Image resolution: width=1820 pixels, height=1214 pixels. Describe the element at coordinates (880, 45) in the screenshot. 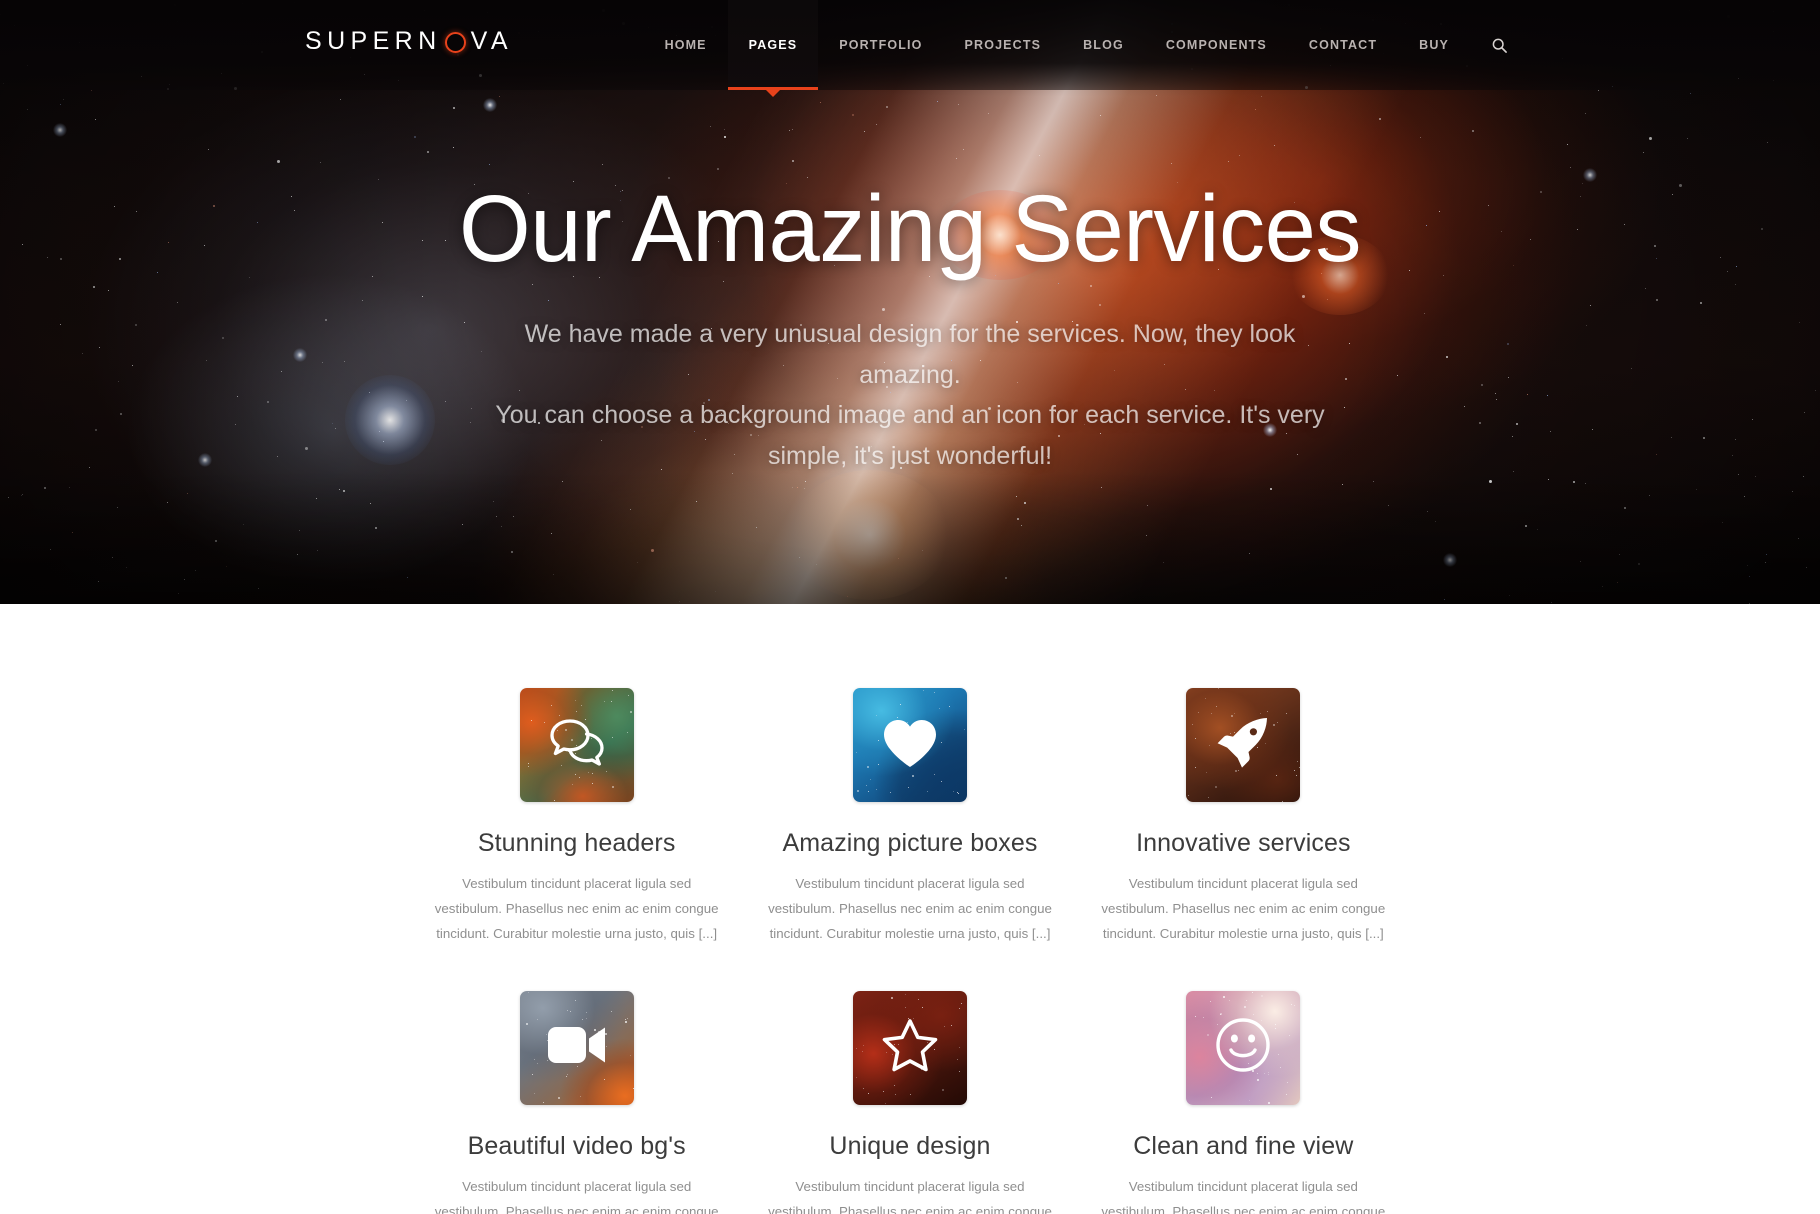

I see `nav-item-portfolio: PORTFOLIO` at that location.